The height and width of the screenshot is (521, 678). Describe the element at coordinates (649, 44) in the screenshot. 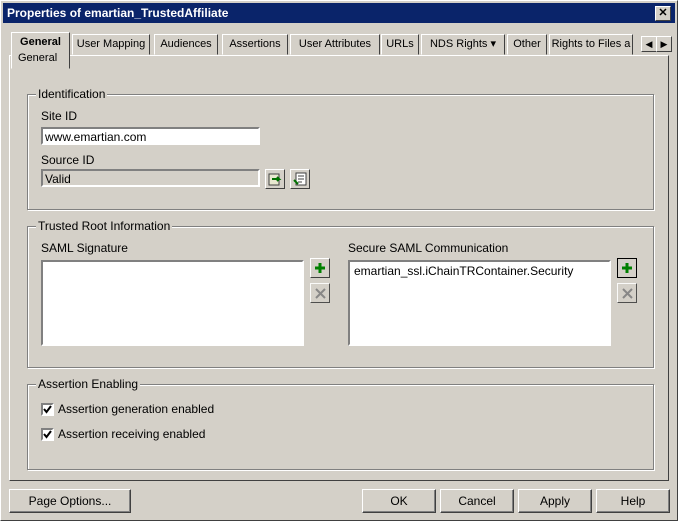

I see `tab-scroll-left-icon: ◀` at that location.